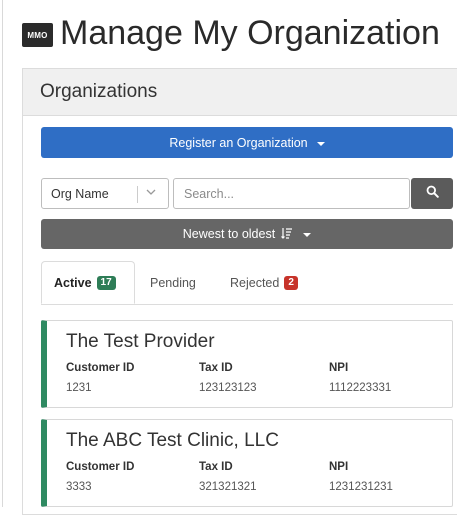  I want to click on organization-name: The ABC Test Clinic, LLC, so click(172, 440).